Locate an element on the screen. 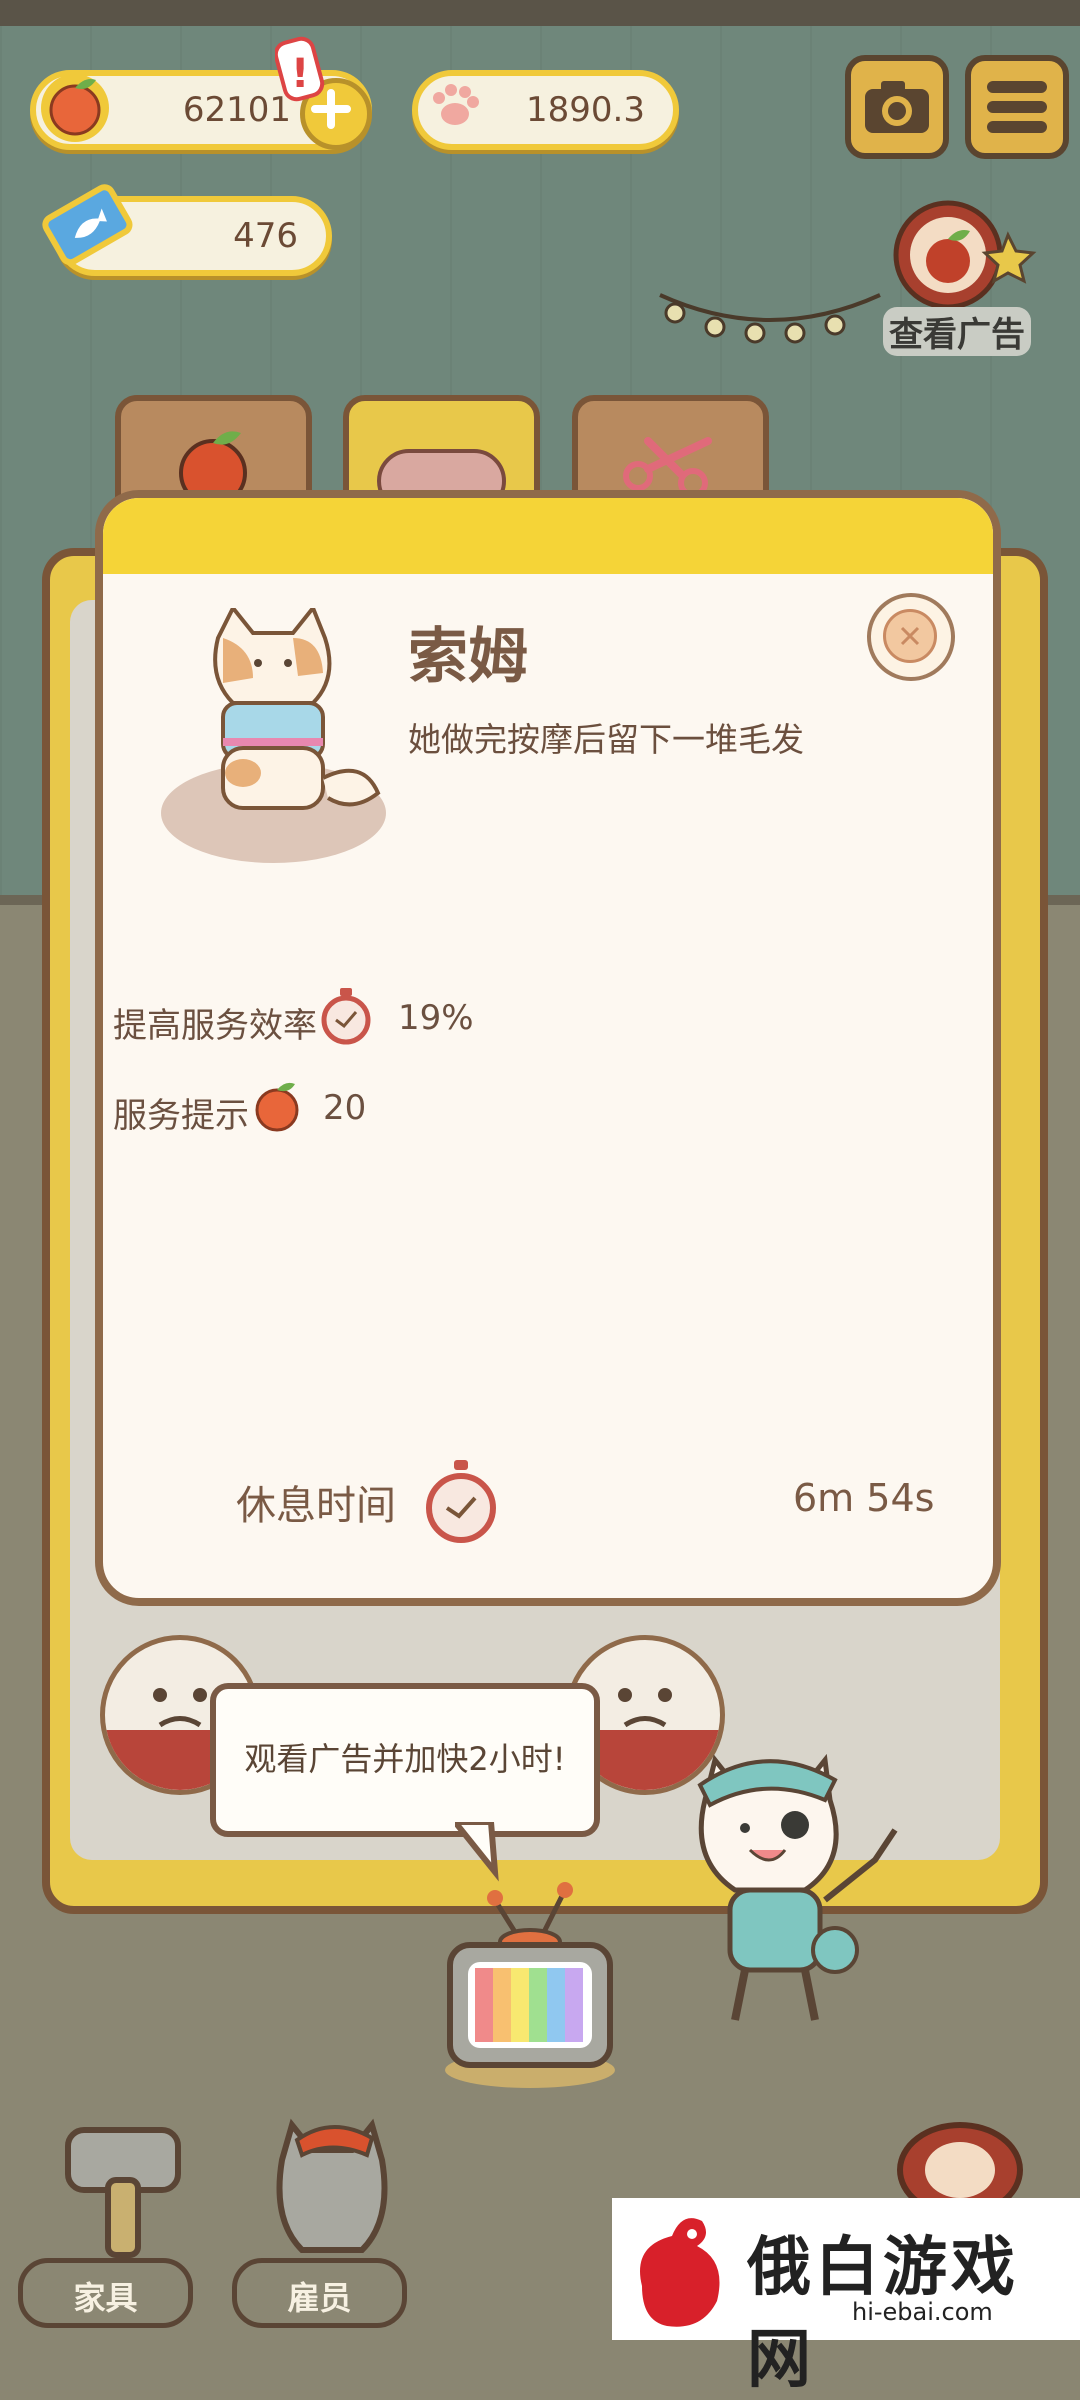 Image resolution: width=1080 pixels, height=2400 pixels. site-watermark: 俄白游戏网 hi-ebai.com is located at coordinates (846, 2297).